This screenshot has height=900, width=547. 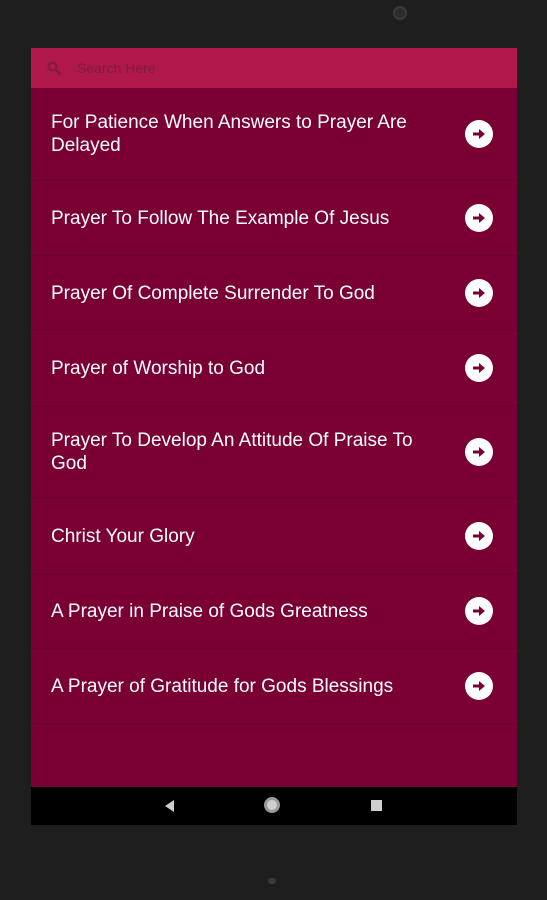 What do you see at coordinates (376, 805) in the screenshot?
I see `recent-apps-icon` at bounding box center [376, 805].